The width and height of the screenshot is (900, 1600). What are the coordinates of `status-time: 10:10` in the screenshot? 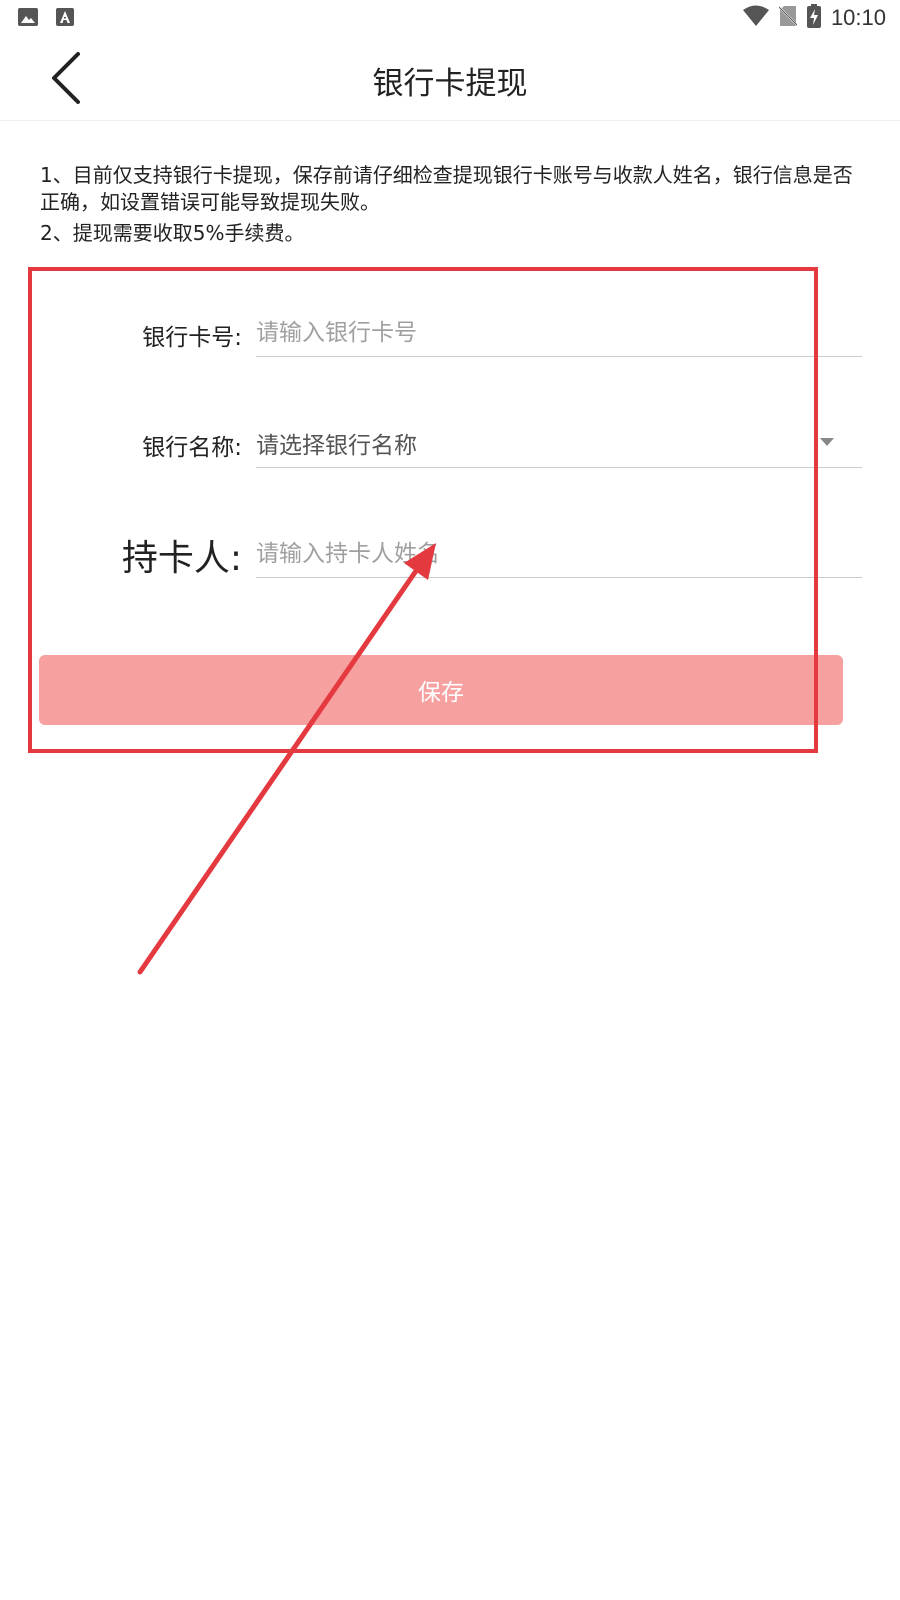 It's located at (858, 17).